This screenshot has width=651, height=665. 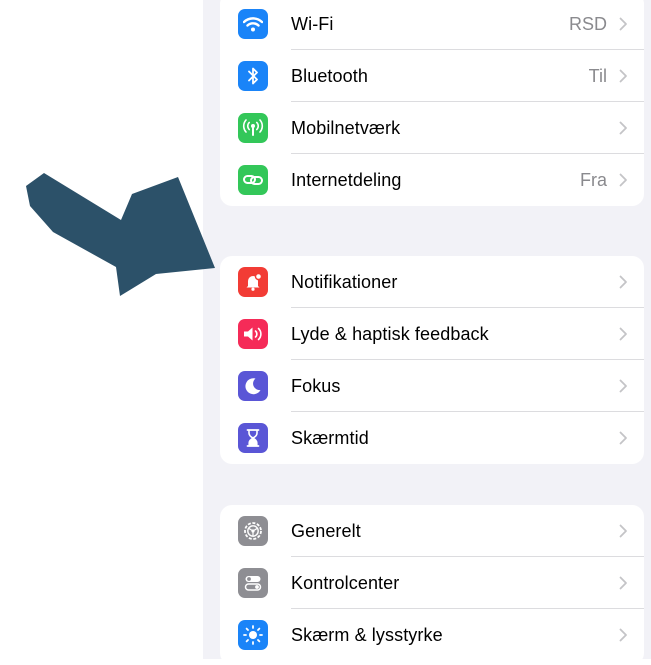 I want to click on chain-link-icon, so click(x=253, y=180).